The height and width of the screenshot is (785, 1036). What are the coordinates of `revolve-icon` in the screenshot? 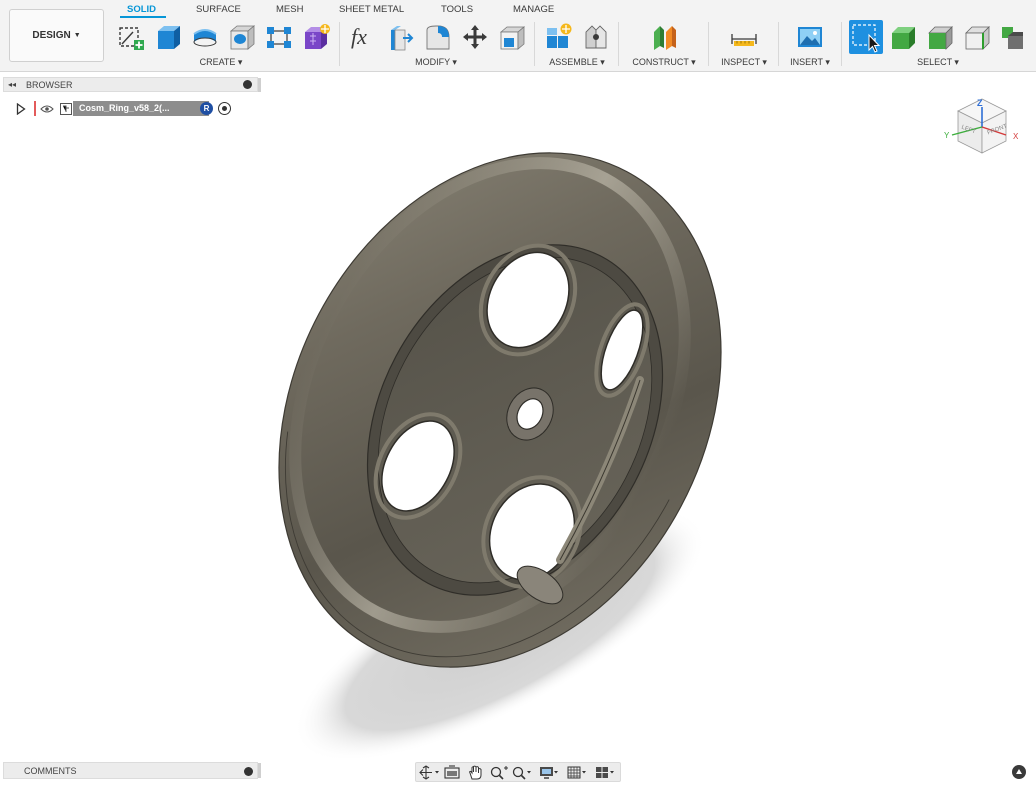 It's located at (205, 38).